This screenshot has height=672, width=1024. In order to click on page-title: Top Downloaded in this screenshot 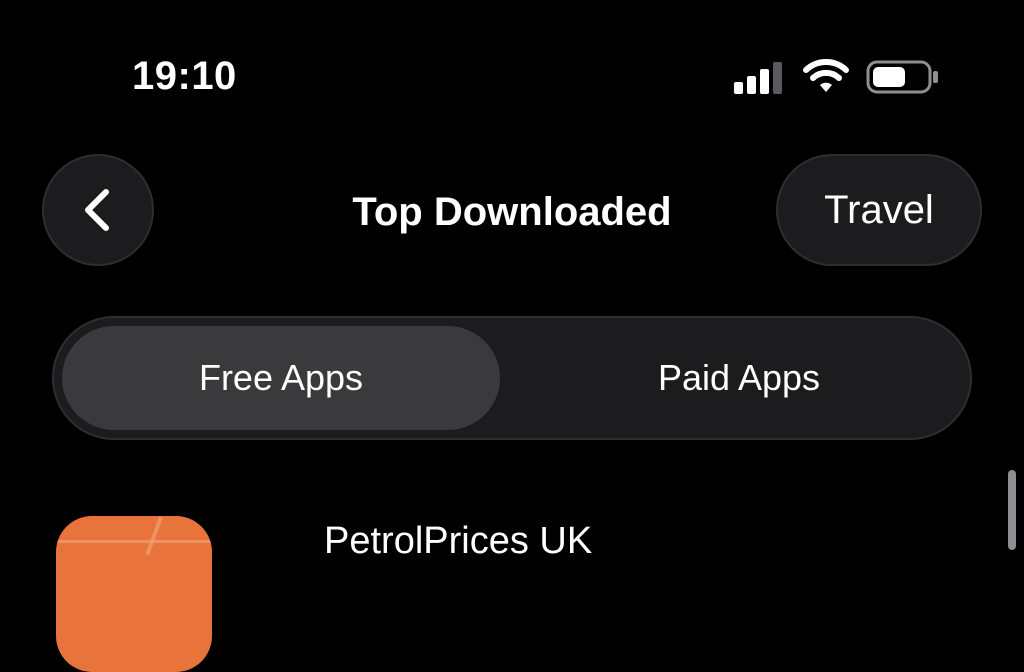, I will do `click(512, 212)`.